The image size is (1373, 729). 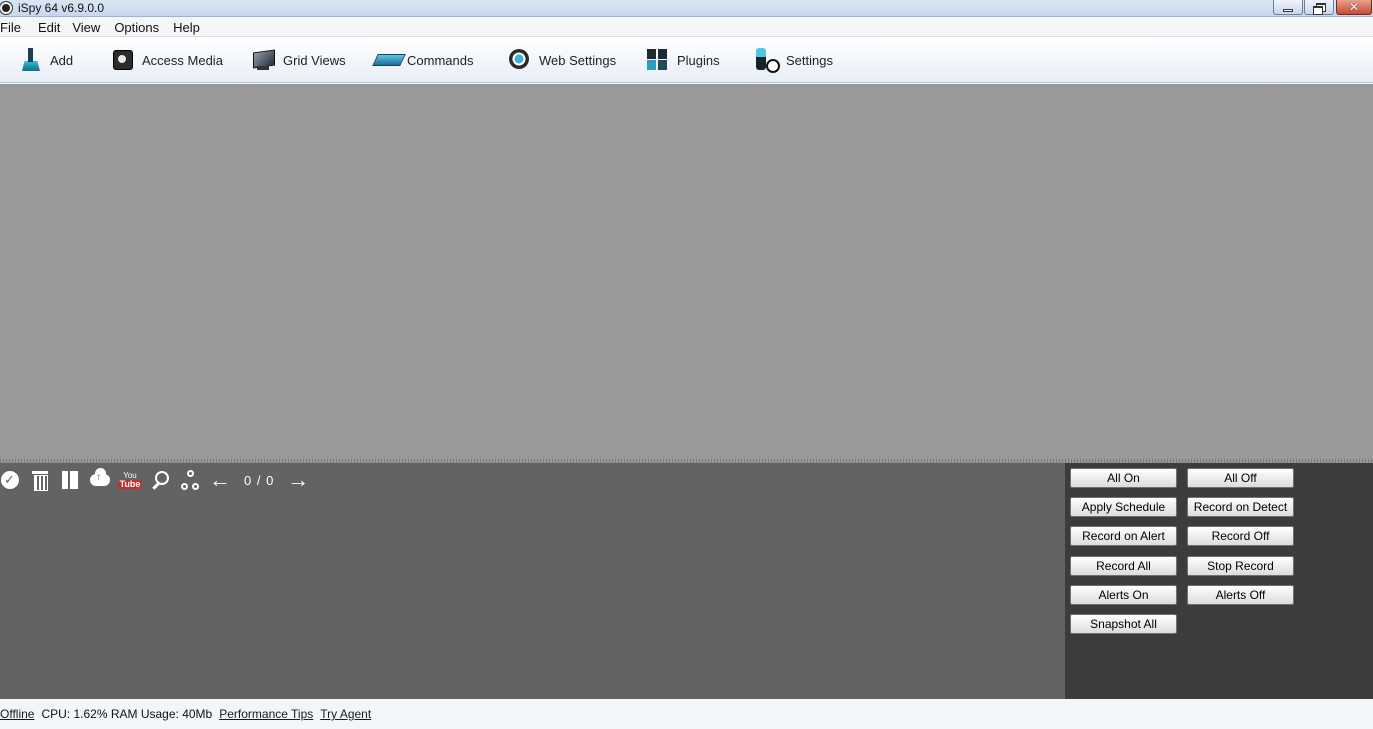 I want to click on upload-cloud-icon, so click(x=100, y=479).